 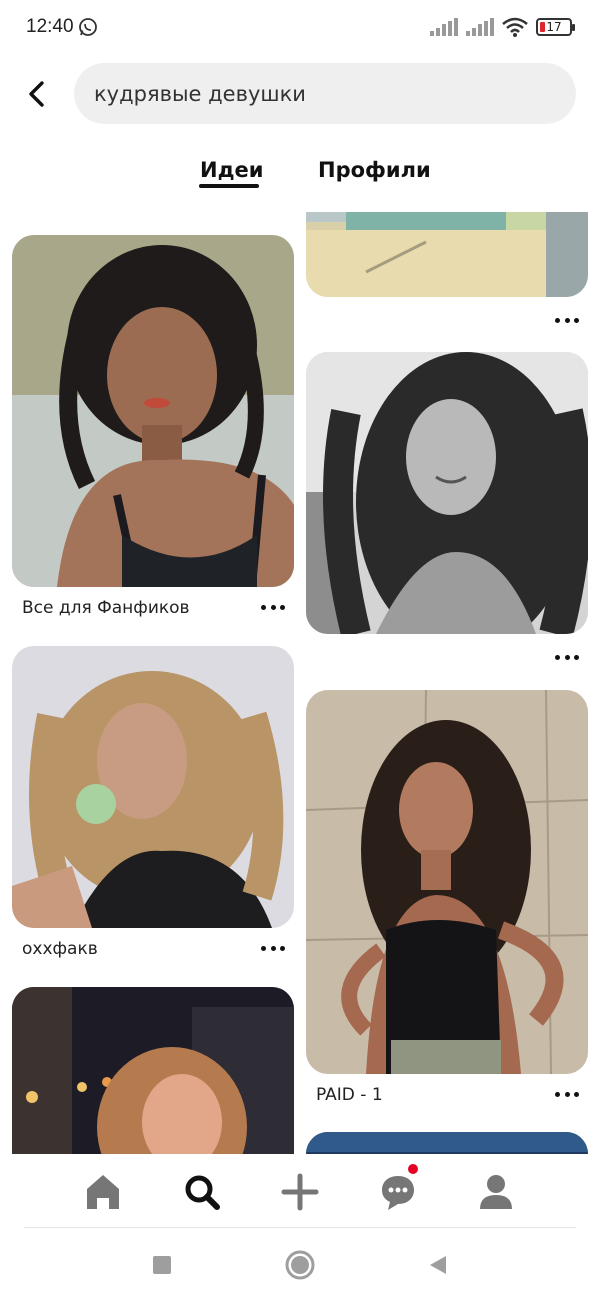 I want to click on back-system-button, so click(x=438, y=1265).